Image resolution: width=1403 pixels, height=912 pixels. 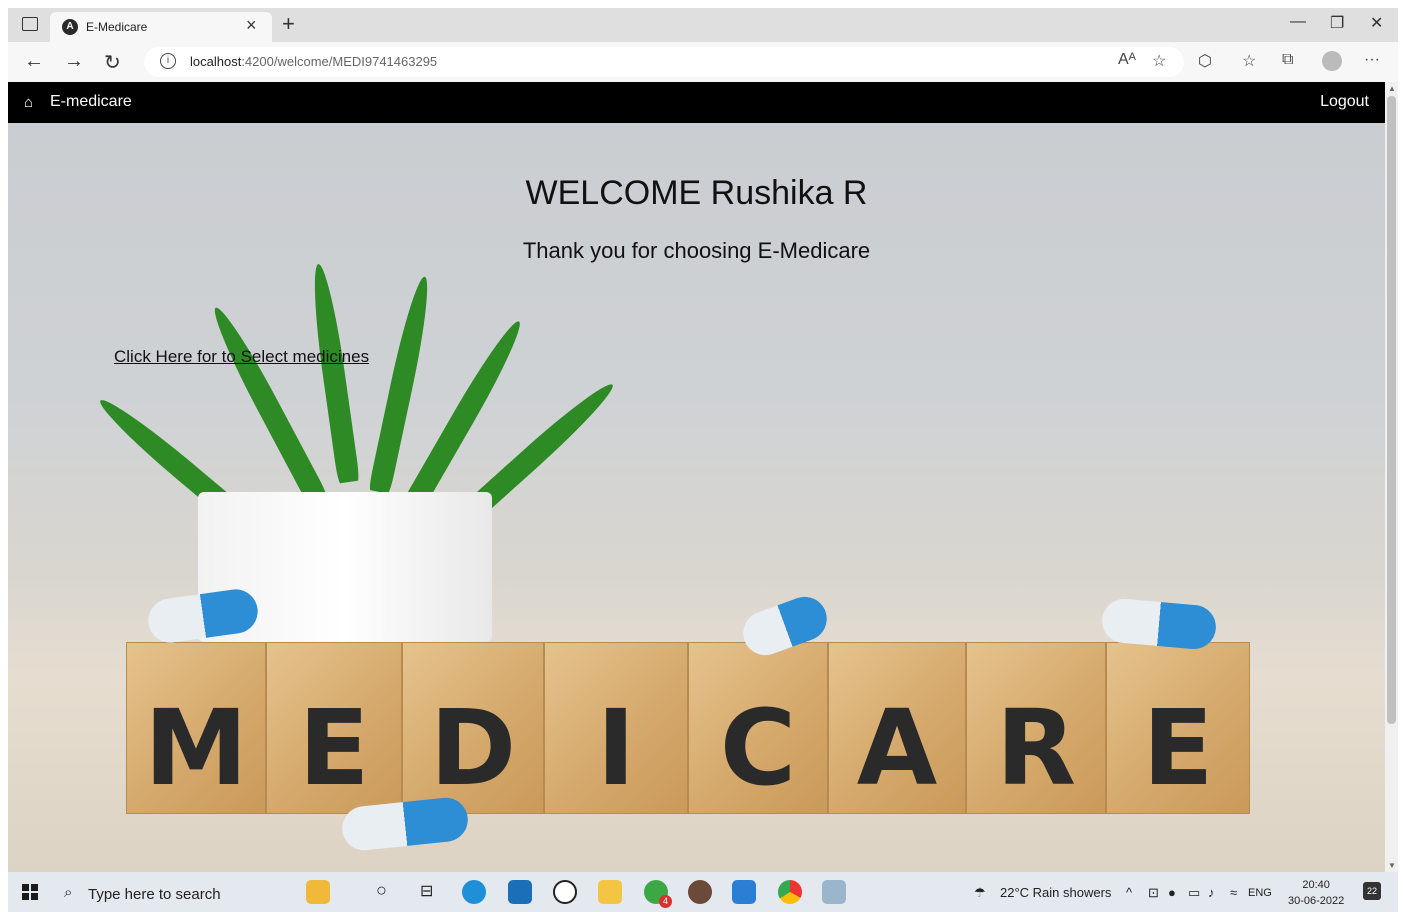 What do you see at coordinates (700, 892) in the screenshot?
I see `game-app-icon` at bounding box center [700, 892].